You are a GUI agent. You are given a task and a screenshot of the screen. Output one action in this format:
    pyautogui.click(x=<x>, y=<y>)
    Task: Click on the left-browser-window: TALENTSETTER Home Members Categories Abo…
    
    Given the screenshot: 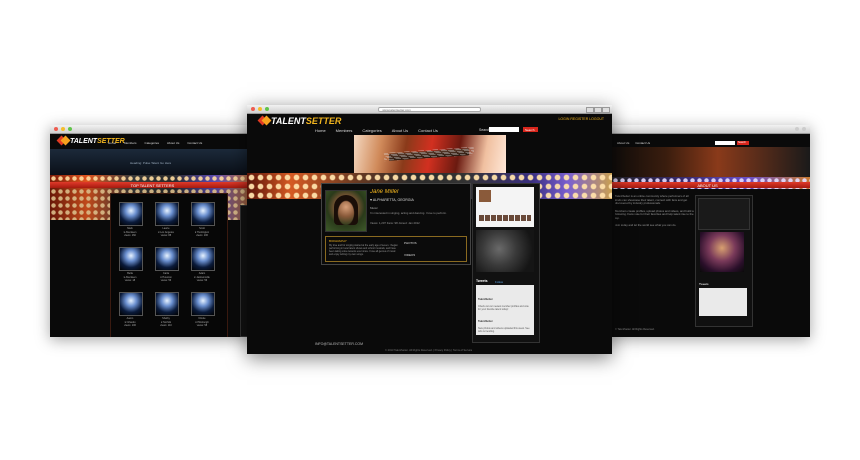 What is the action you would take?
    pyautogui.click(x=152, y=231)
    